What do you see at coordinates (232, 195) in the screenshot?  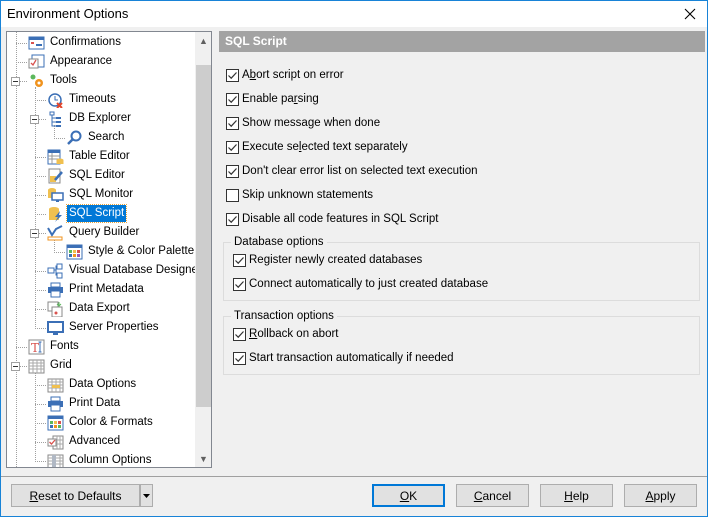 I see `checkbox-unchecked-icon` at bounding box center [232, 195].